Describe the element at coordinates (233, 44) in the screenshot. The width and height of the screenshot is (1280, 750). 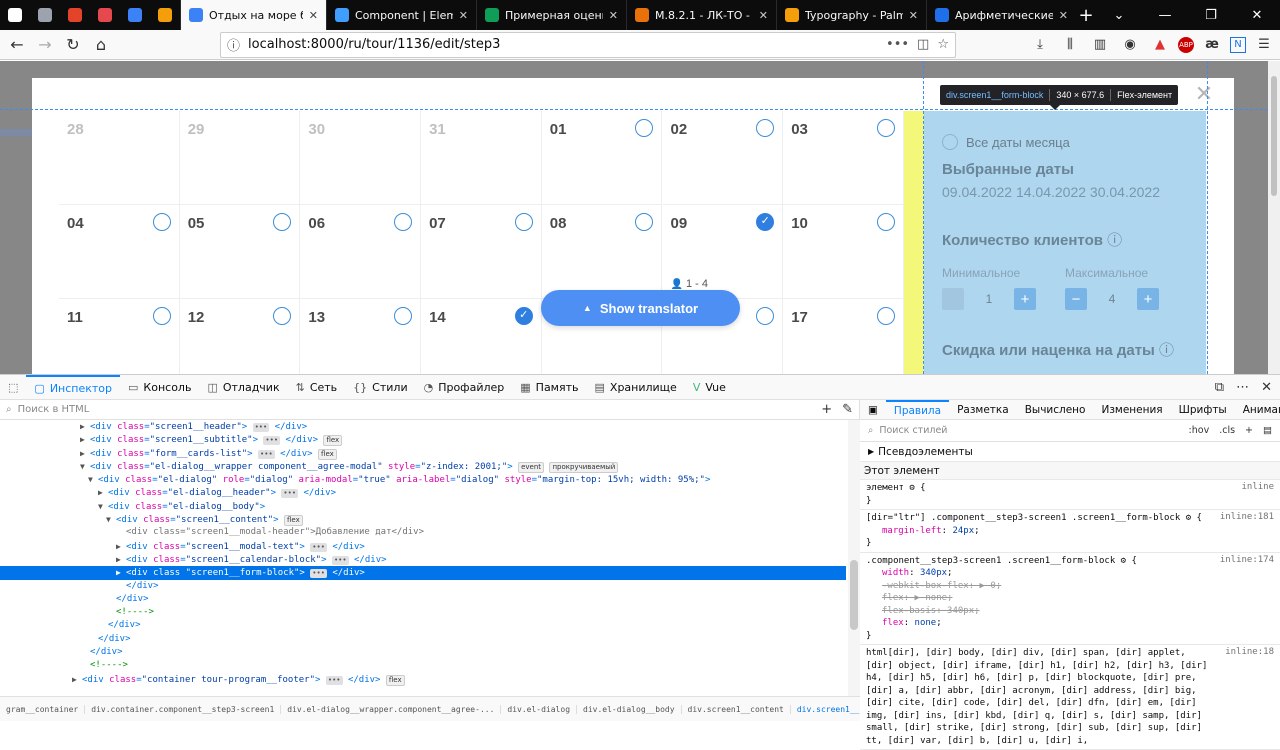
I see `page-info-icon: ⓘ` at that location.